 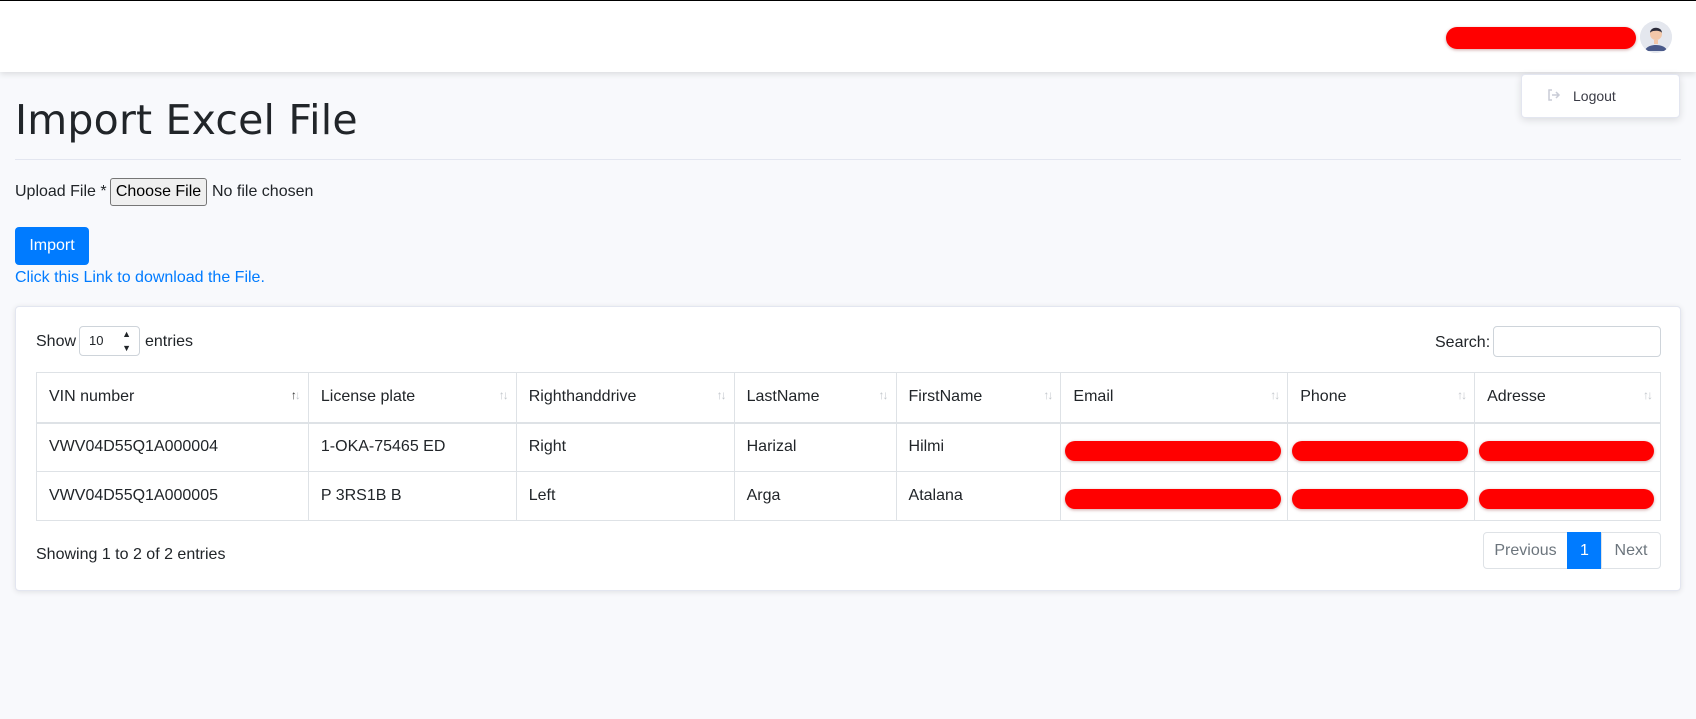 What do you see at coordinates (1525, 550) in the screenshot?
I see `pagination-previous: Previous` at bounding box center [1525, 550].